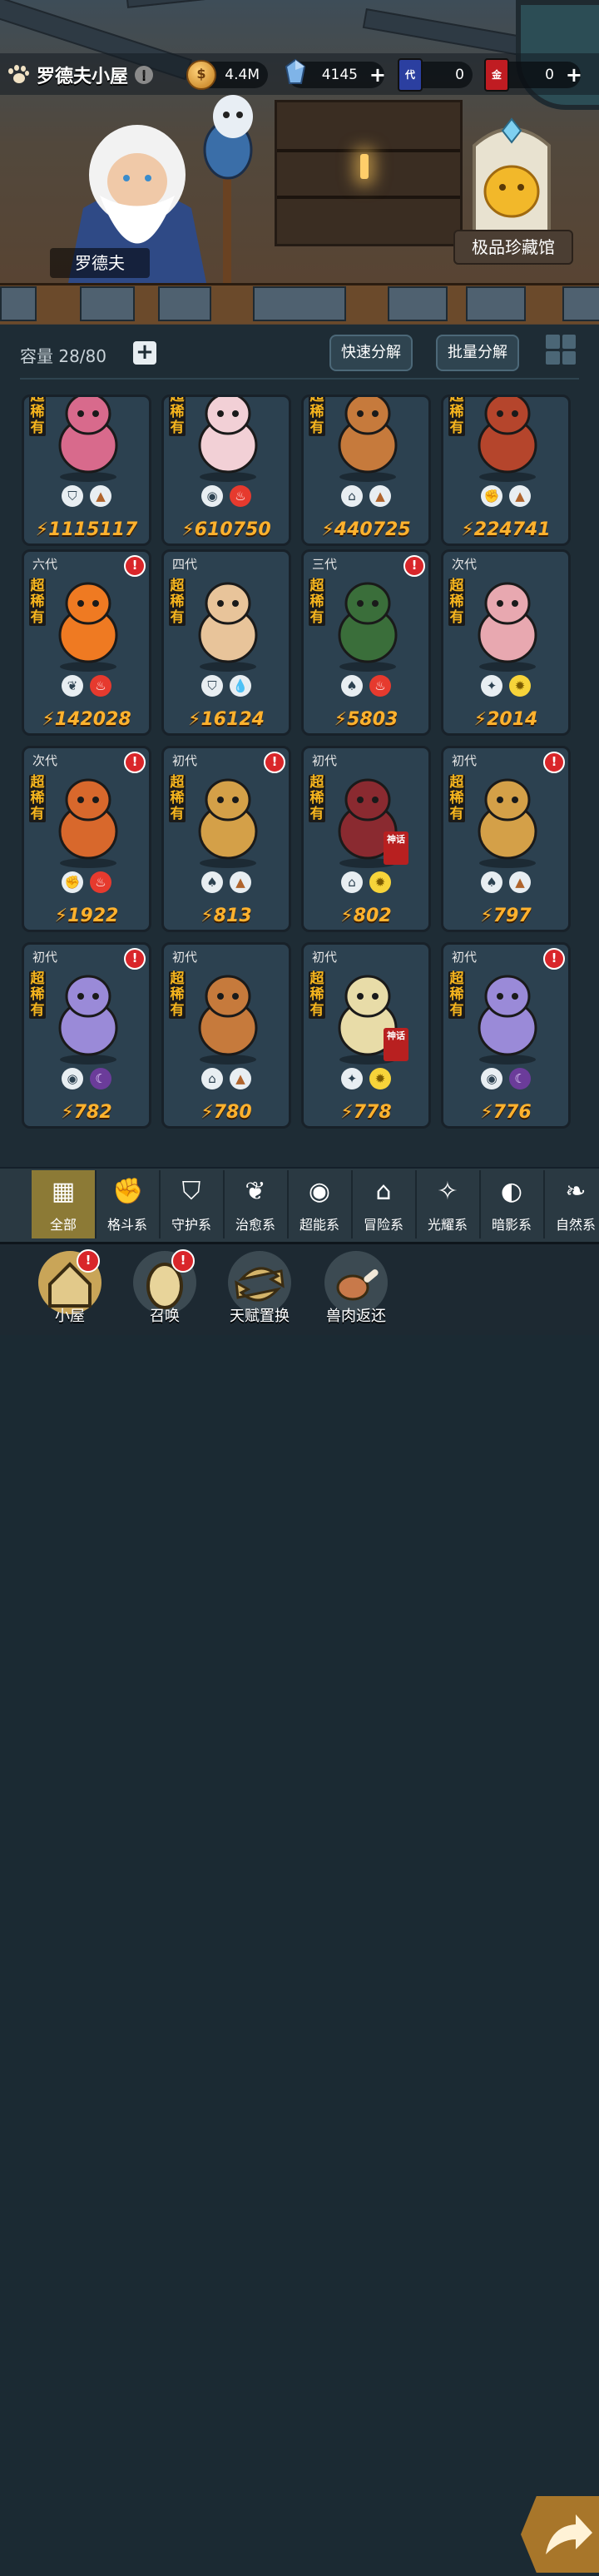 The height and width of the screenshot is (2576, 599). I want to click on element-icons: ◉ ☾, so click(87, 1078).